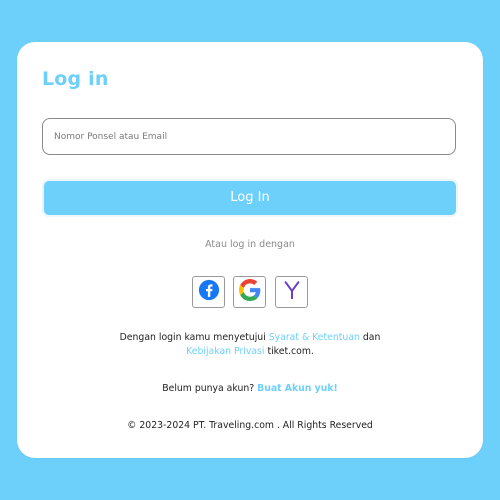  I want to click on privacy-link: Kebijakan Privasi, so click(225, 351).